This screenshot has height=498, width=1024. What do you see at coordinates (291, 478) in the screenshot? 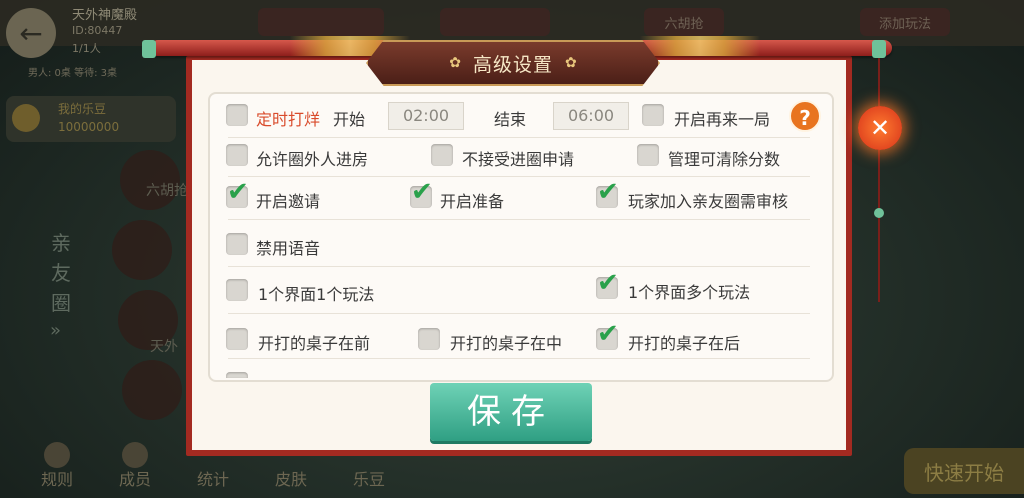
I see `nav-skin: 皮肤` at bounding box center [291, 478].